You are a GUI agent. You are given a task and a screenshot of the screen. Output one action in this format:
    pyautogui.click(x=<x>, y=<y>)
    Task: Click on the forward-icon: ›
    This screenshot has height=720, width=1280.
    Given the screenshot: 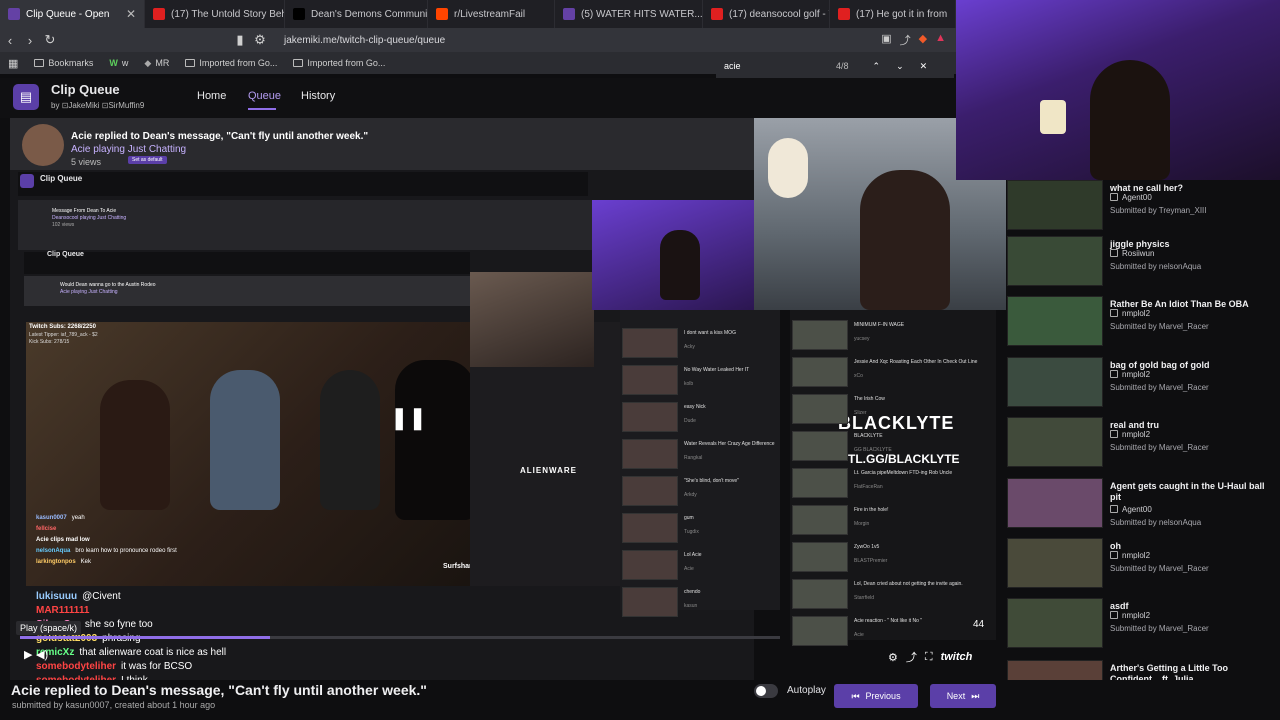 What is the action you would take?
    pyautogui.click(x=30, y=40)
    